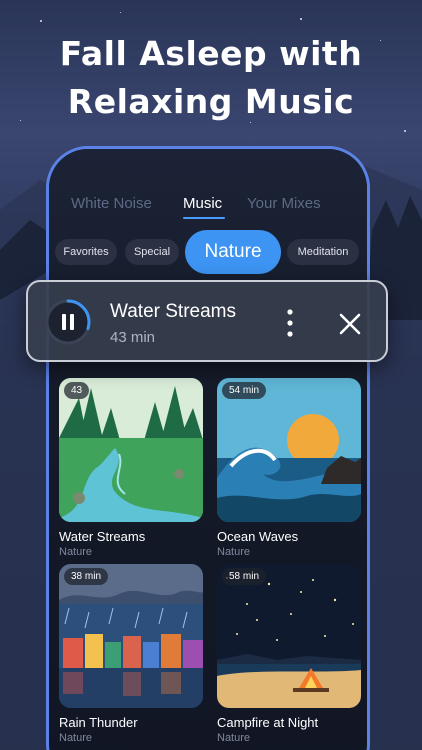 This screenshot has height=750, width=422. Describe the element at coordinates (152, 252) in the screenshot. I see `chip-special: Special` at that location.